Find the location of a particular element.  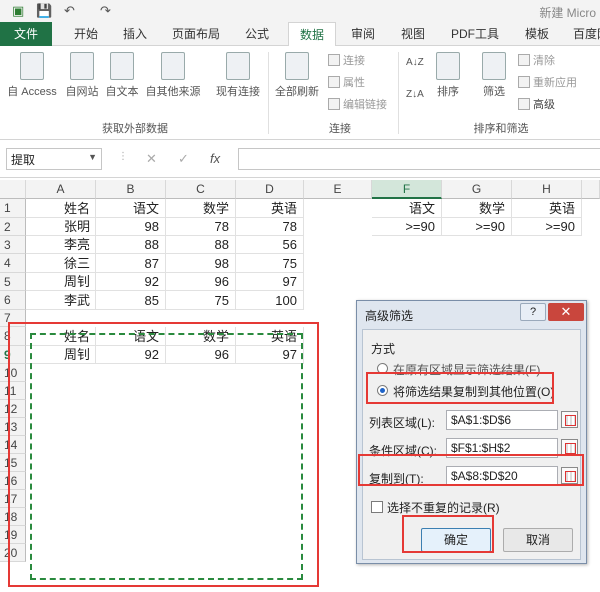

enter-icon: ✓ is located at coordinates (183, 159).